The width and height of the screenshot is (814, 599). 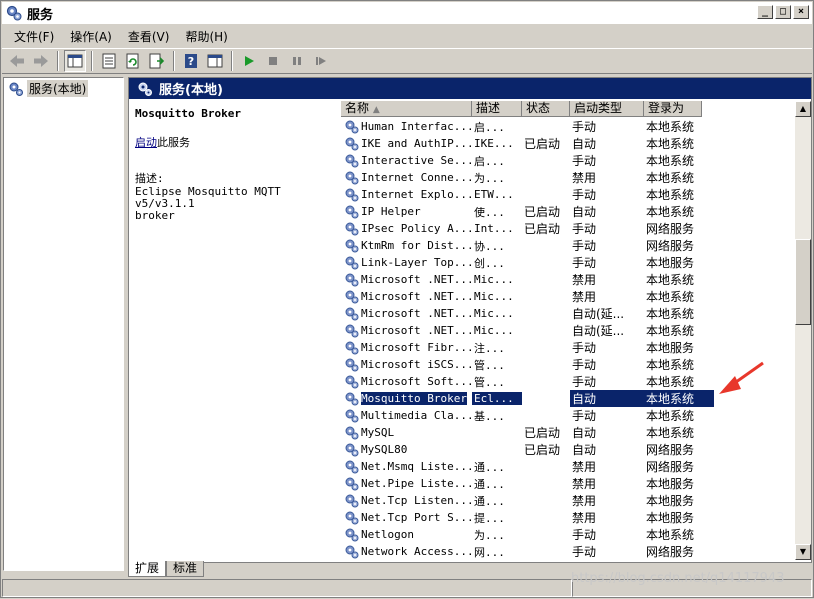 I want to click on tab-extended: 扩展, so click(x=147, y=569).